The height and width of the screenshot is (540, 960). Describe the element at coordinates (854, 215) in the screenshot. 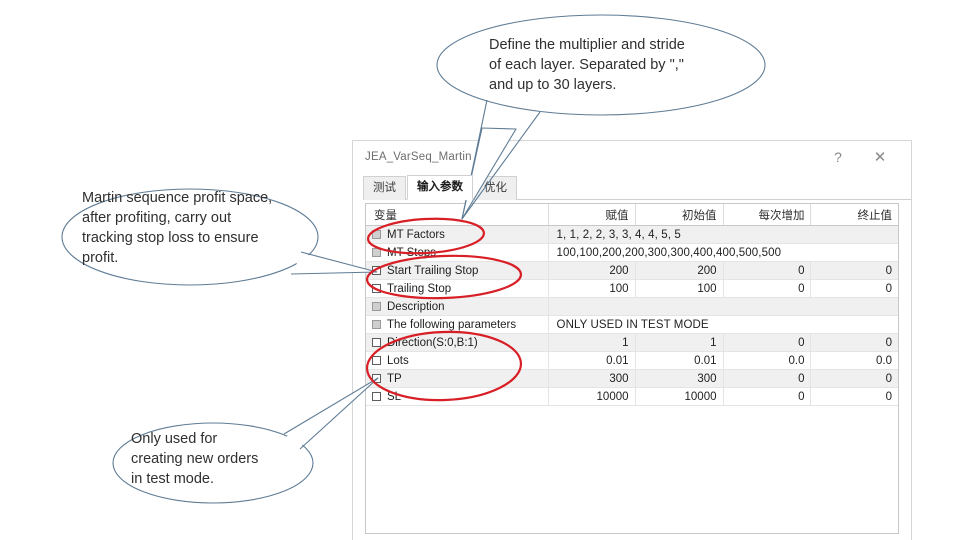

I see `column-header-stop: 终止值` at that location.